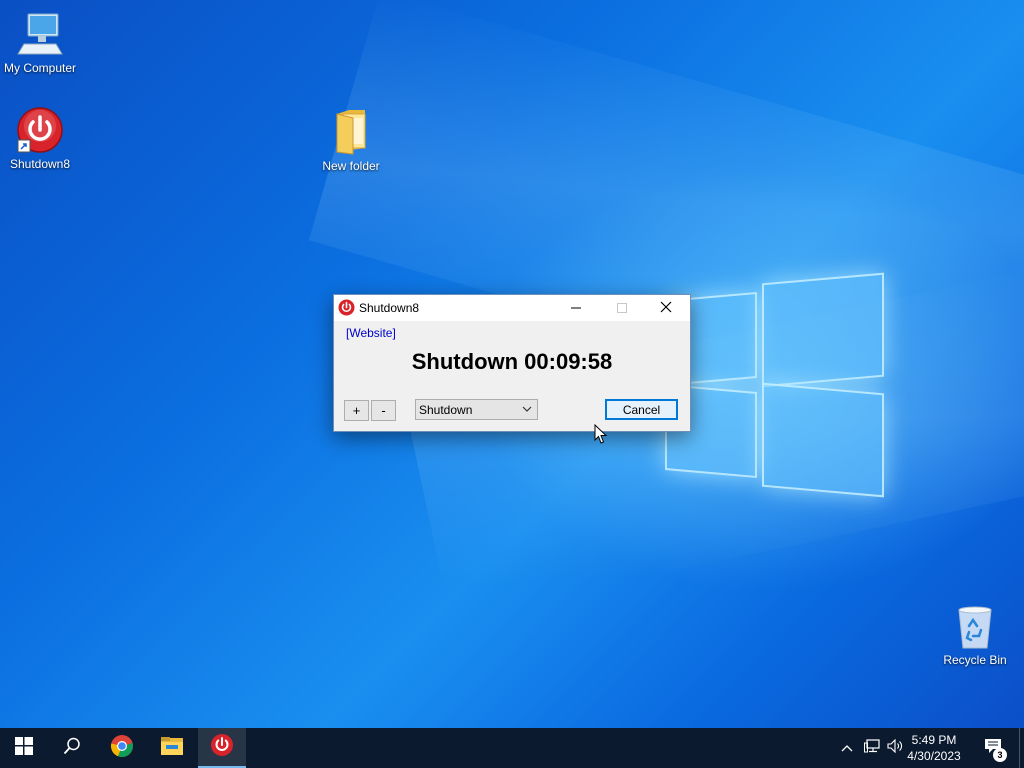 Image resolution: width=1024 pixels, height=768 pixels. Describe the element at coordinates (40, 68) in the screenshot. I see `desktop-icon-label: My Computer` at that location.